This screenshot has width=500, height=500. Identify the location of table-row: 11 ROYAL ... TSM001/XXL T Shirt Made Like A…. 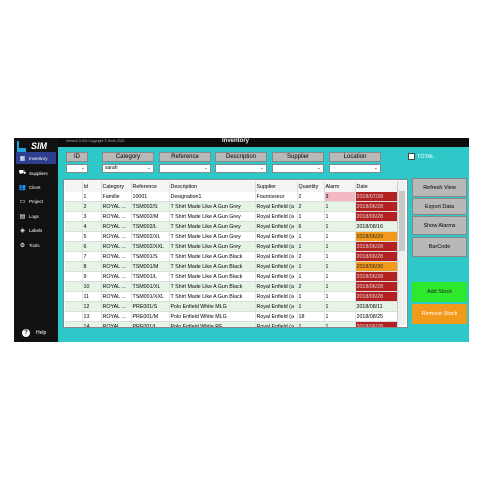
(231, 296).